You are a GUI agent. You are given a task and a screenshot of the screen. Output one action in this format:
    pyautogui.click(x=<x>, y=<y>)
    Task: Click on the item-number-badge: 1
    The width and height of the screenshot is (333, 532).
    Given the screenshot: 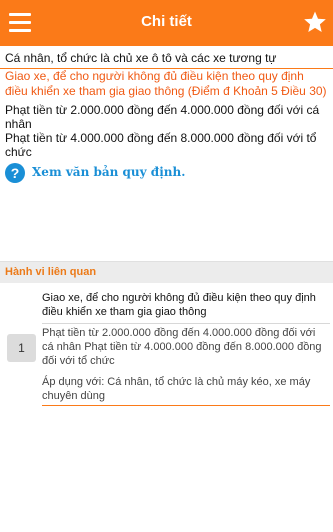 What is the action you would take?
    pyautogui.click(x=21, y=348)
    